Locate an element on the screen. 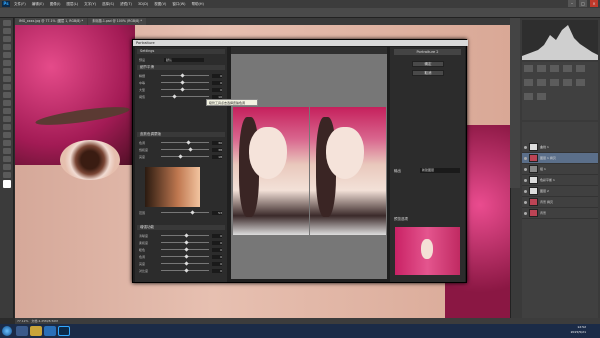 The height and width of the screenshot is (338, 600). ie-taskbar-icon is located at coordinates (22, 331).